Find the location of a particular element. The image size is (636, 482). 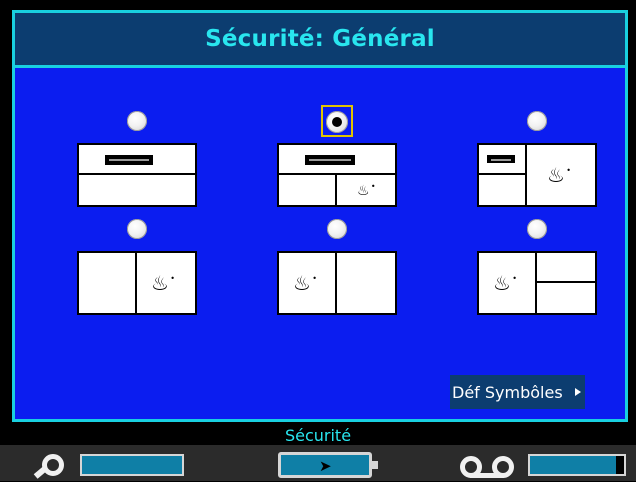

layout-option-5: ♨ • is located at coordinates (337, 269).